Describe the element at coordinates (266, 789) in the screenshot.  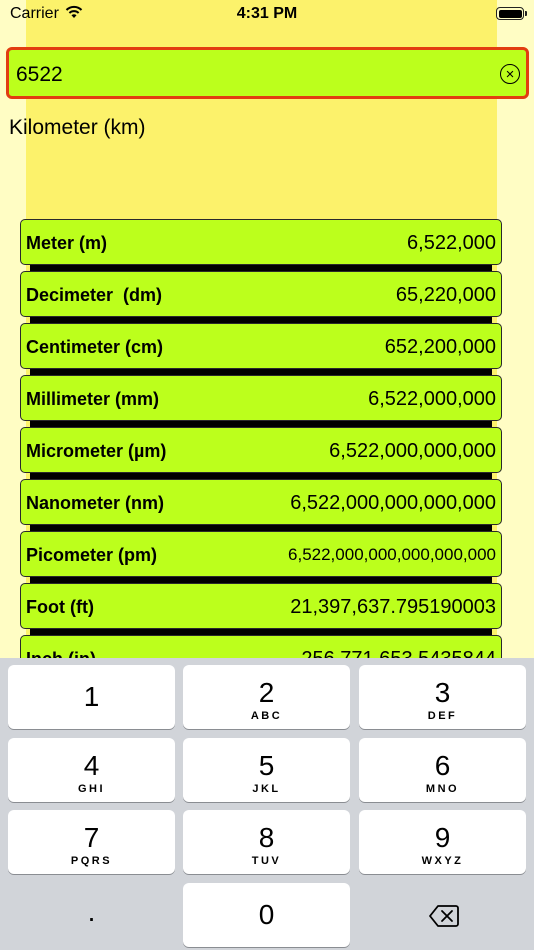
I see `key-letters: JKL` at that location.